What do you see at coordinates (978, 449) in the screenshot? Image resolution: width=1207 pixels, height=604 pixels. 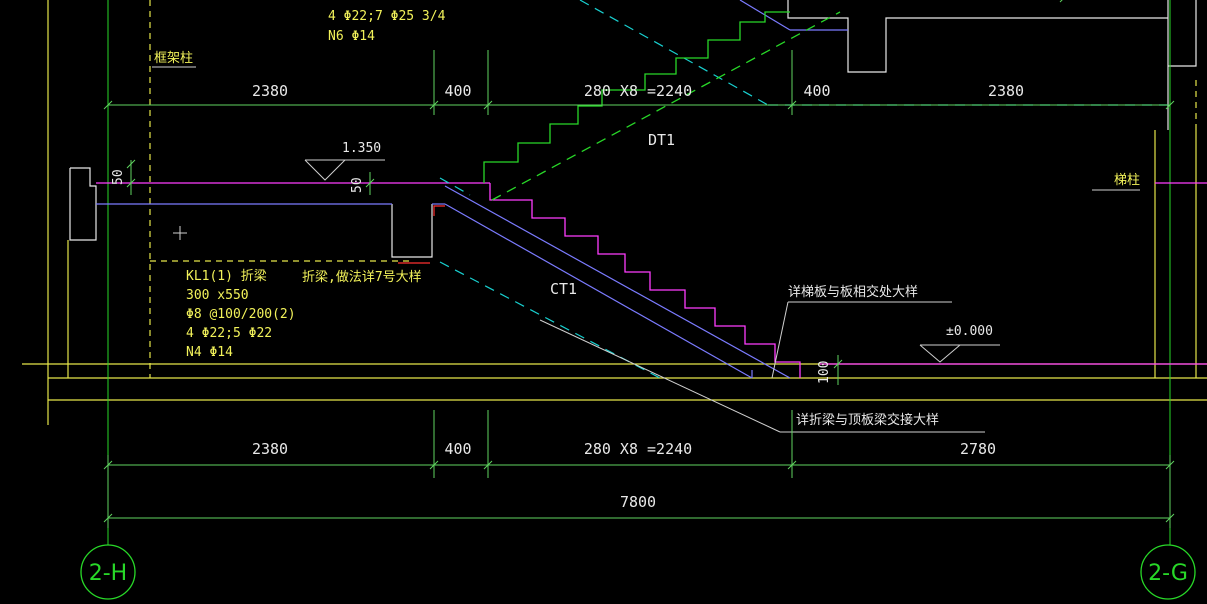 I see `bottom-dim-4: 2780` at bounding box center [978, 449].